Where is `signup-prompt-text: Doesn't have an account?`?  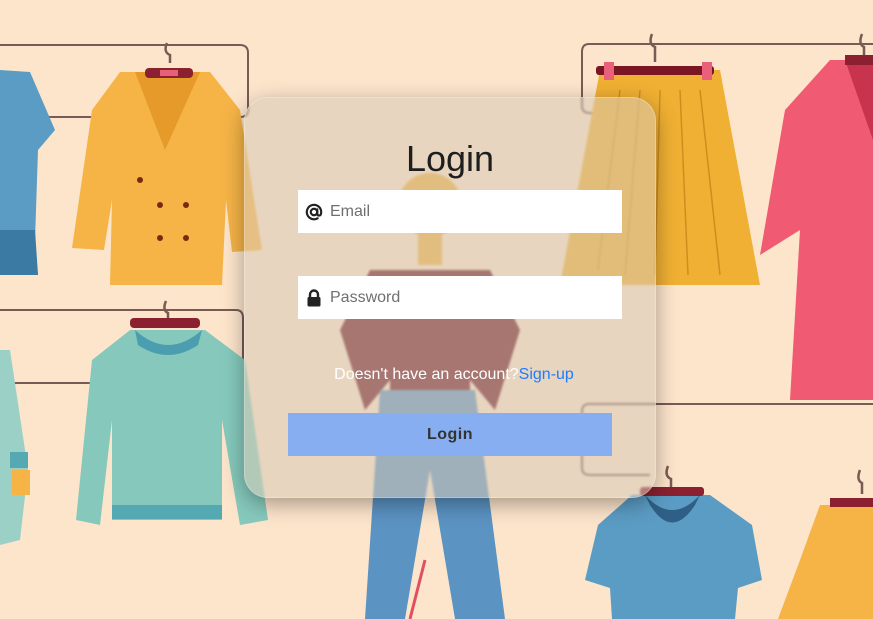 signup-prompt-text: Doesn't have an account? is located at coordinates (426, 374).